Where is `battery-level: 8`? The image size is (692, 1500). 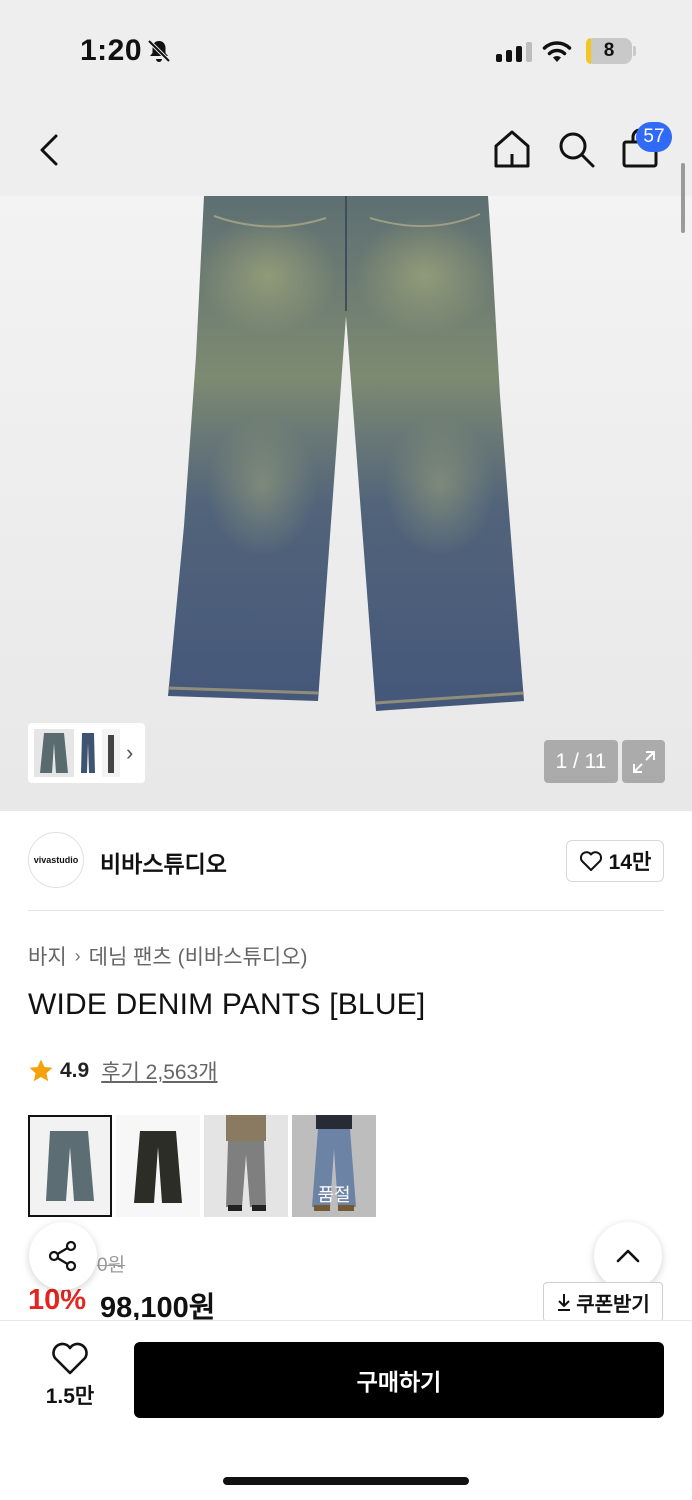
battery-level: 8 is located at coordinates (609, 50).